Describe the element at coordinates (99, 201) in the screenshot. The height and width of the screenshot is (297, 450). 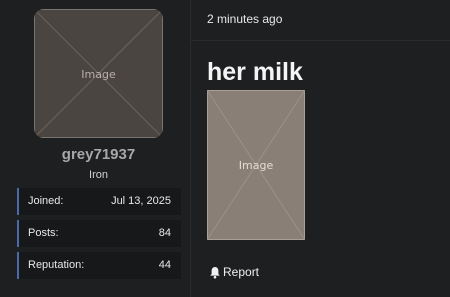
I see `stat-joined: Joined: Jul 13, 2025` at that location.